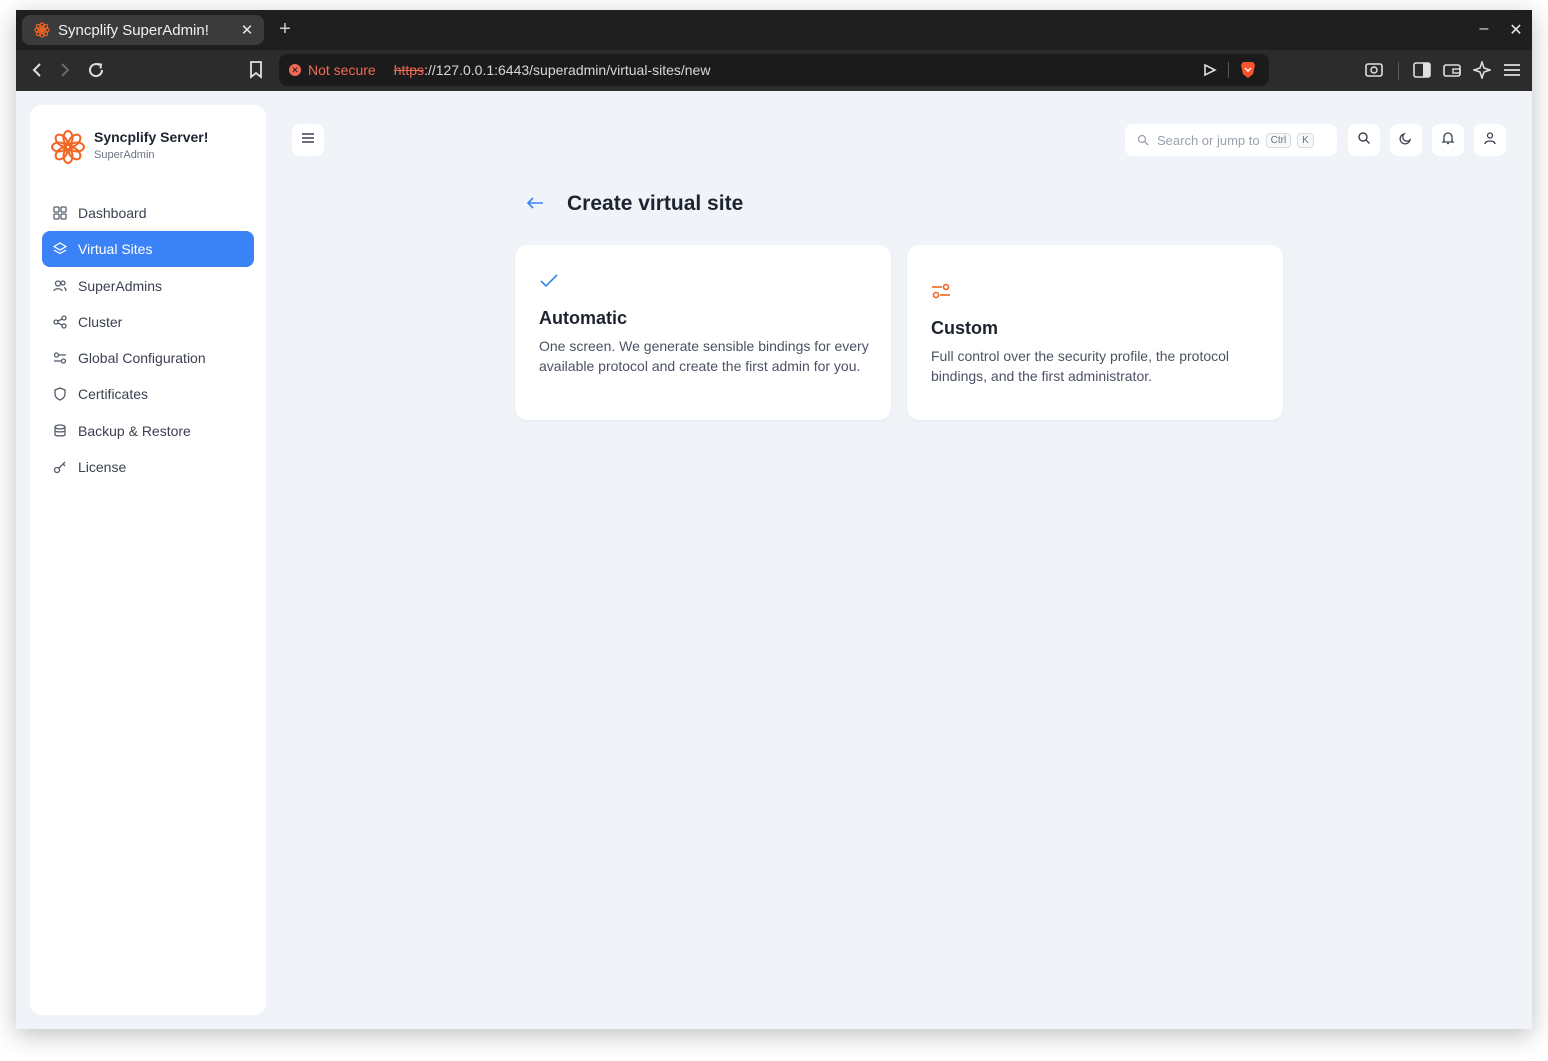  What do you see at coordinates (1374, 70) in the screenshot?
I see `screenshot-icon` at bounding box center [1374, 70].